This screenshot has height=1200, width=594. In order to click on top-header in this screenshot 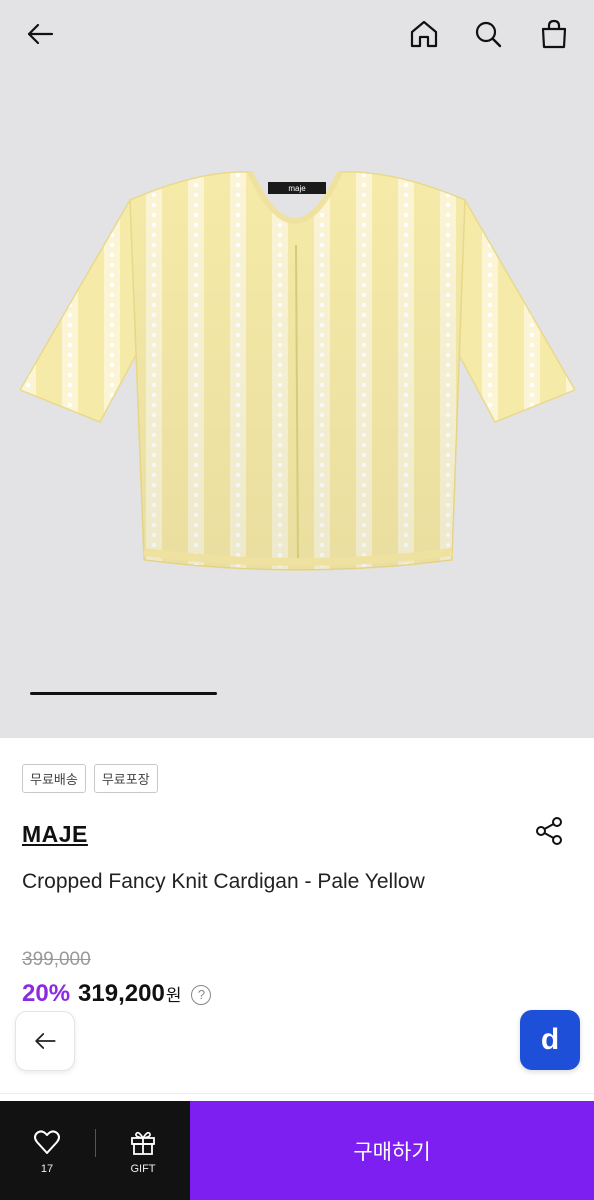, I will do `click(297, 35)`.